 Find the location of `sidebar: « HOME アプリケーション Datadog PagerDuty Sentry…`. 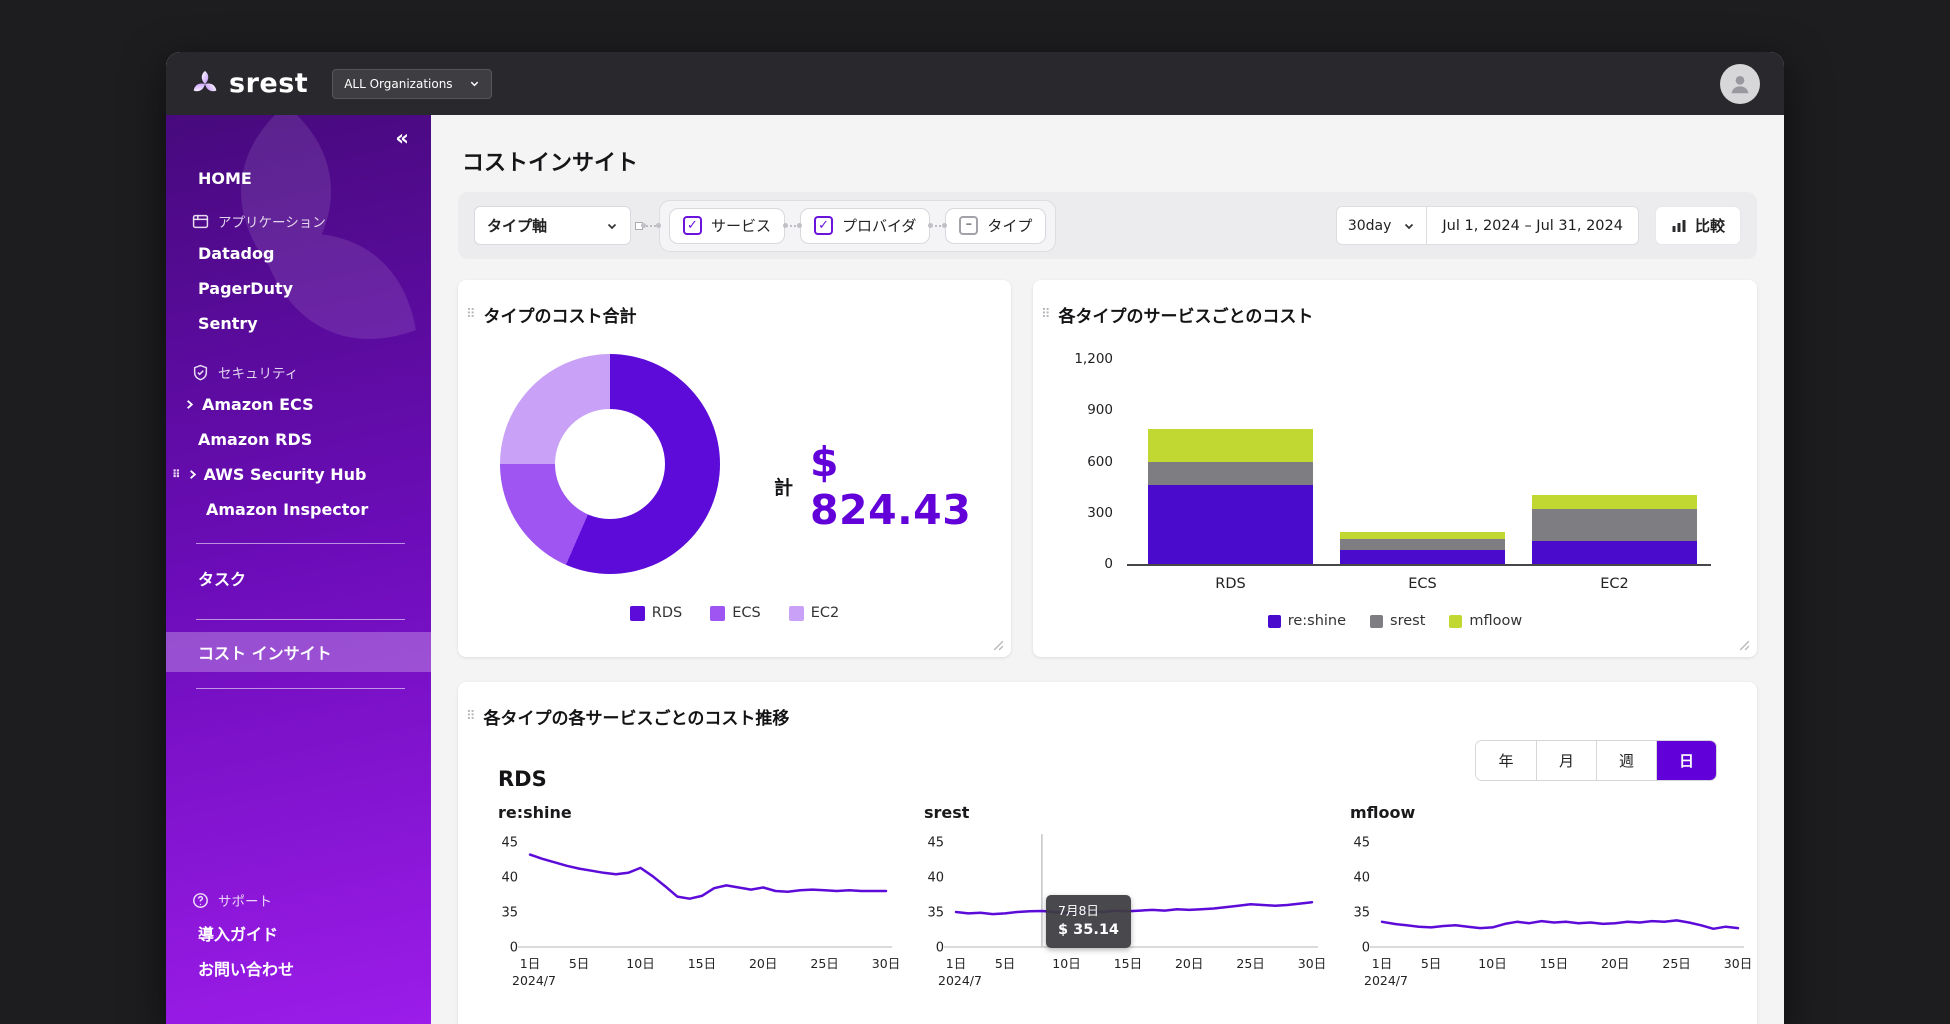

sidebar: « HOME アプリケーション Datadog PagerDuty Sentry… is located at coordinates (298, 569).